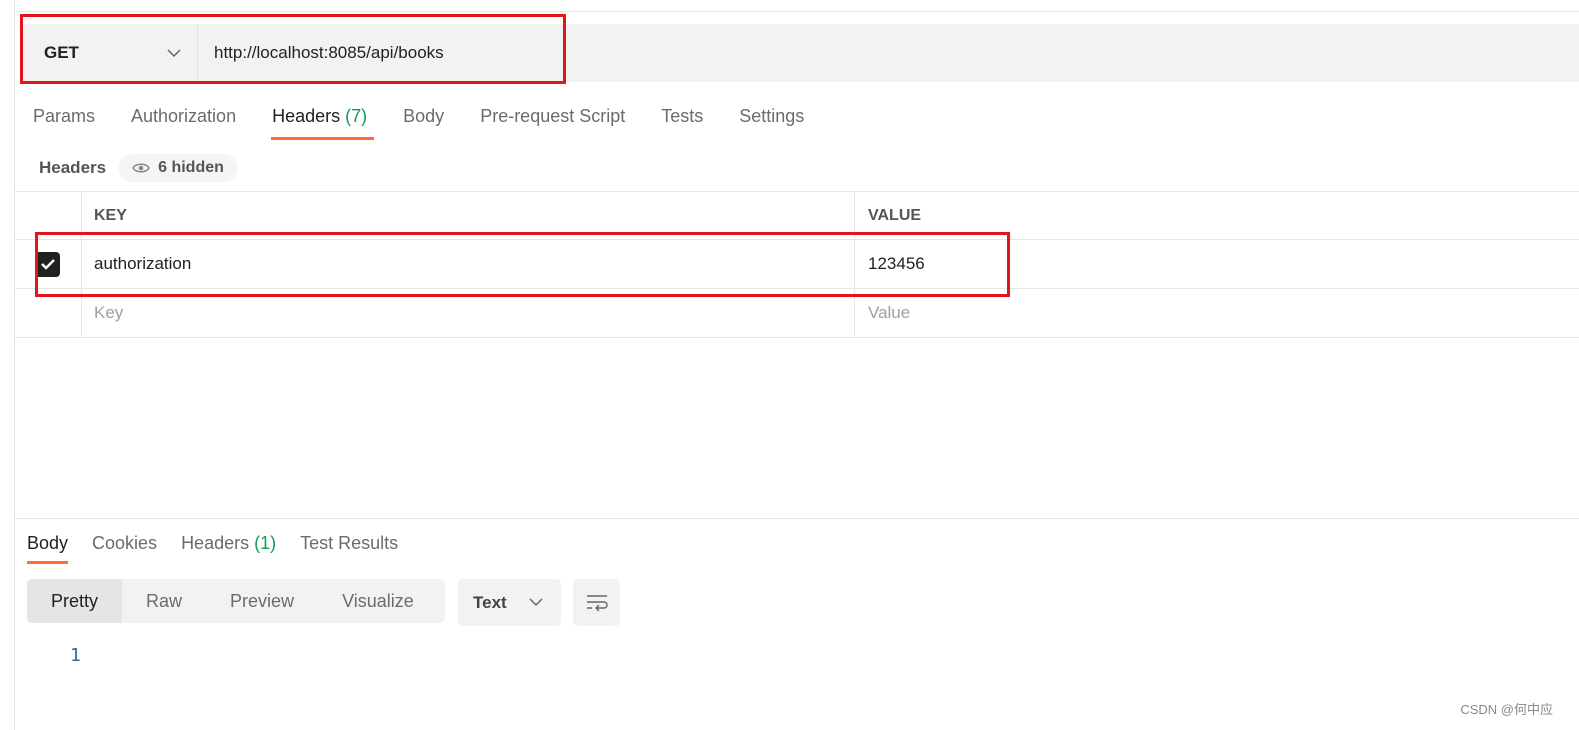 This screenshot has width=1579, height=730. I want to click on watermark: CSDN @何中应, so click(1506, 709).